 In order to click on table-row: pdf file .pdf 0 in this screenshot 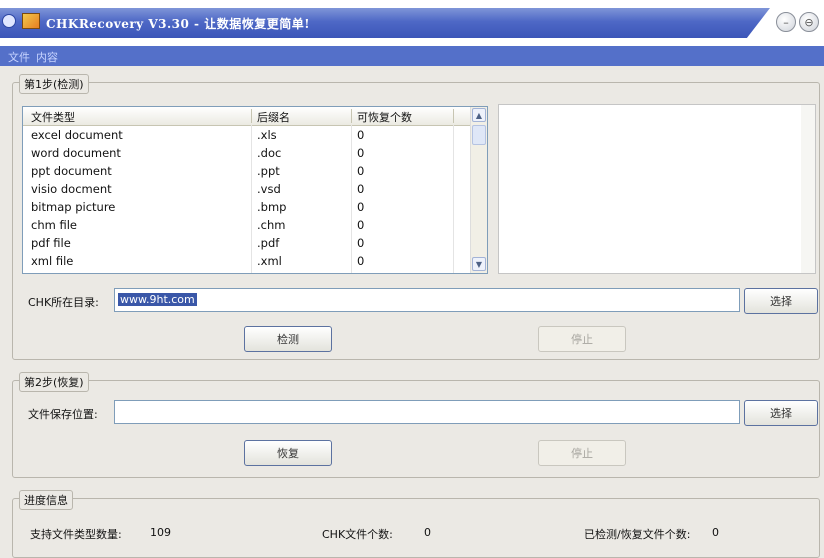, I will do `click(247, 244)`.